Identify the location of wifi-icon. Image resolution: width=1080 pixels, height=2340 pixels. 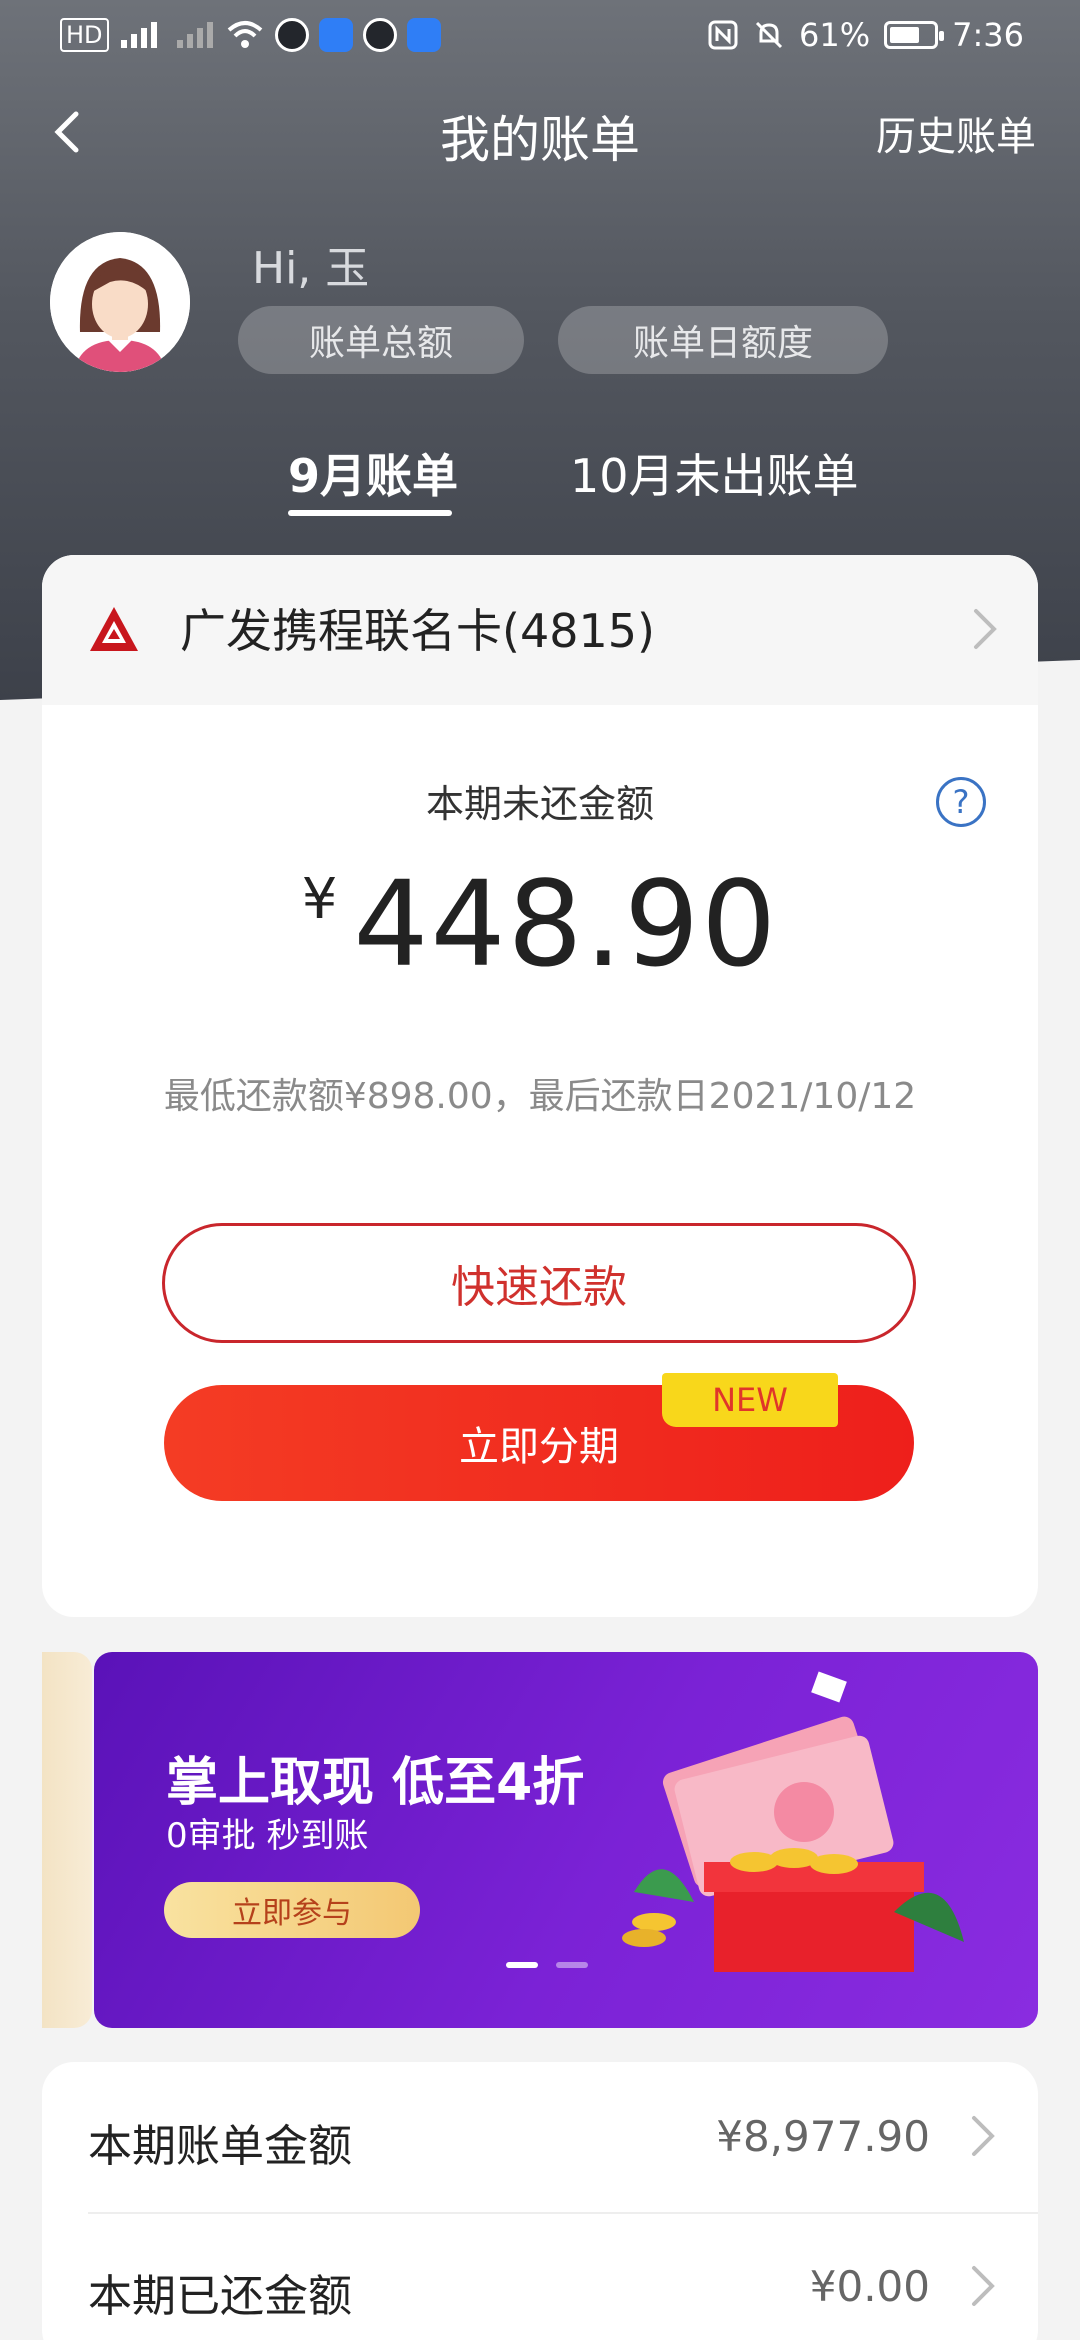
(245, 35).